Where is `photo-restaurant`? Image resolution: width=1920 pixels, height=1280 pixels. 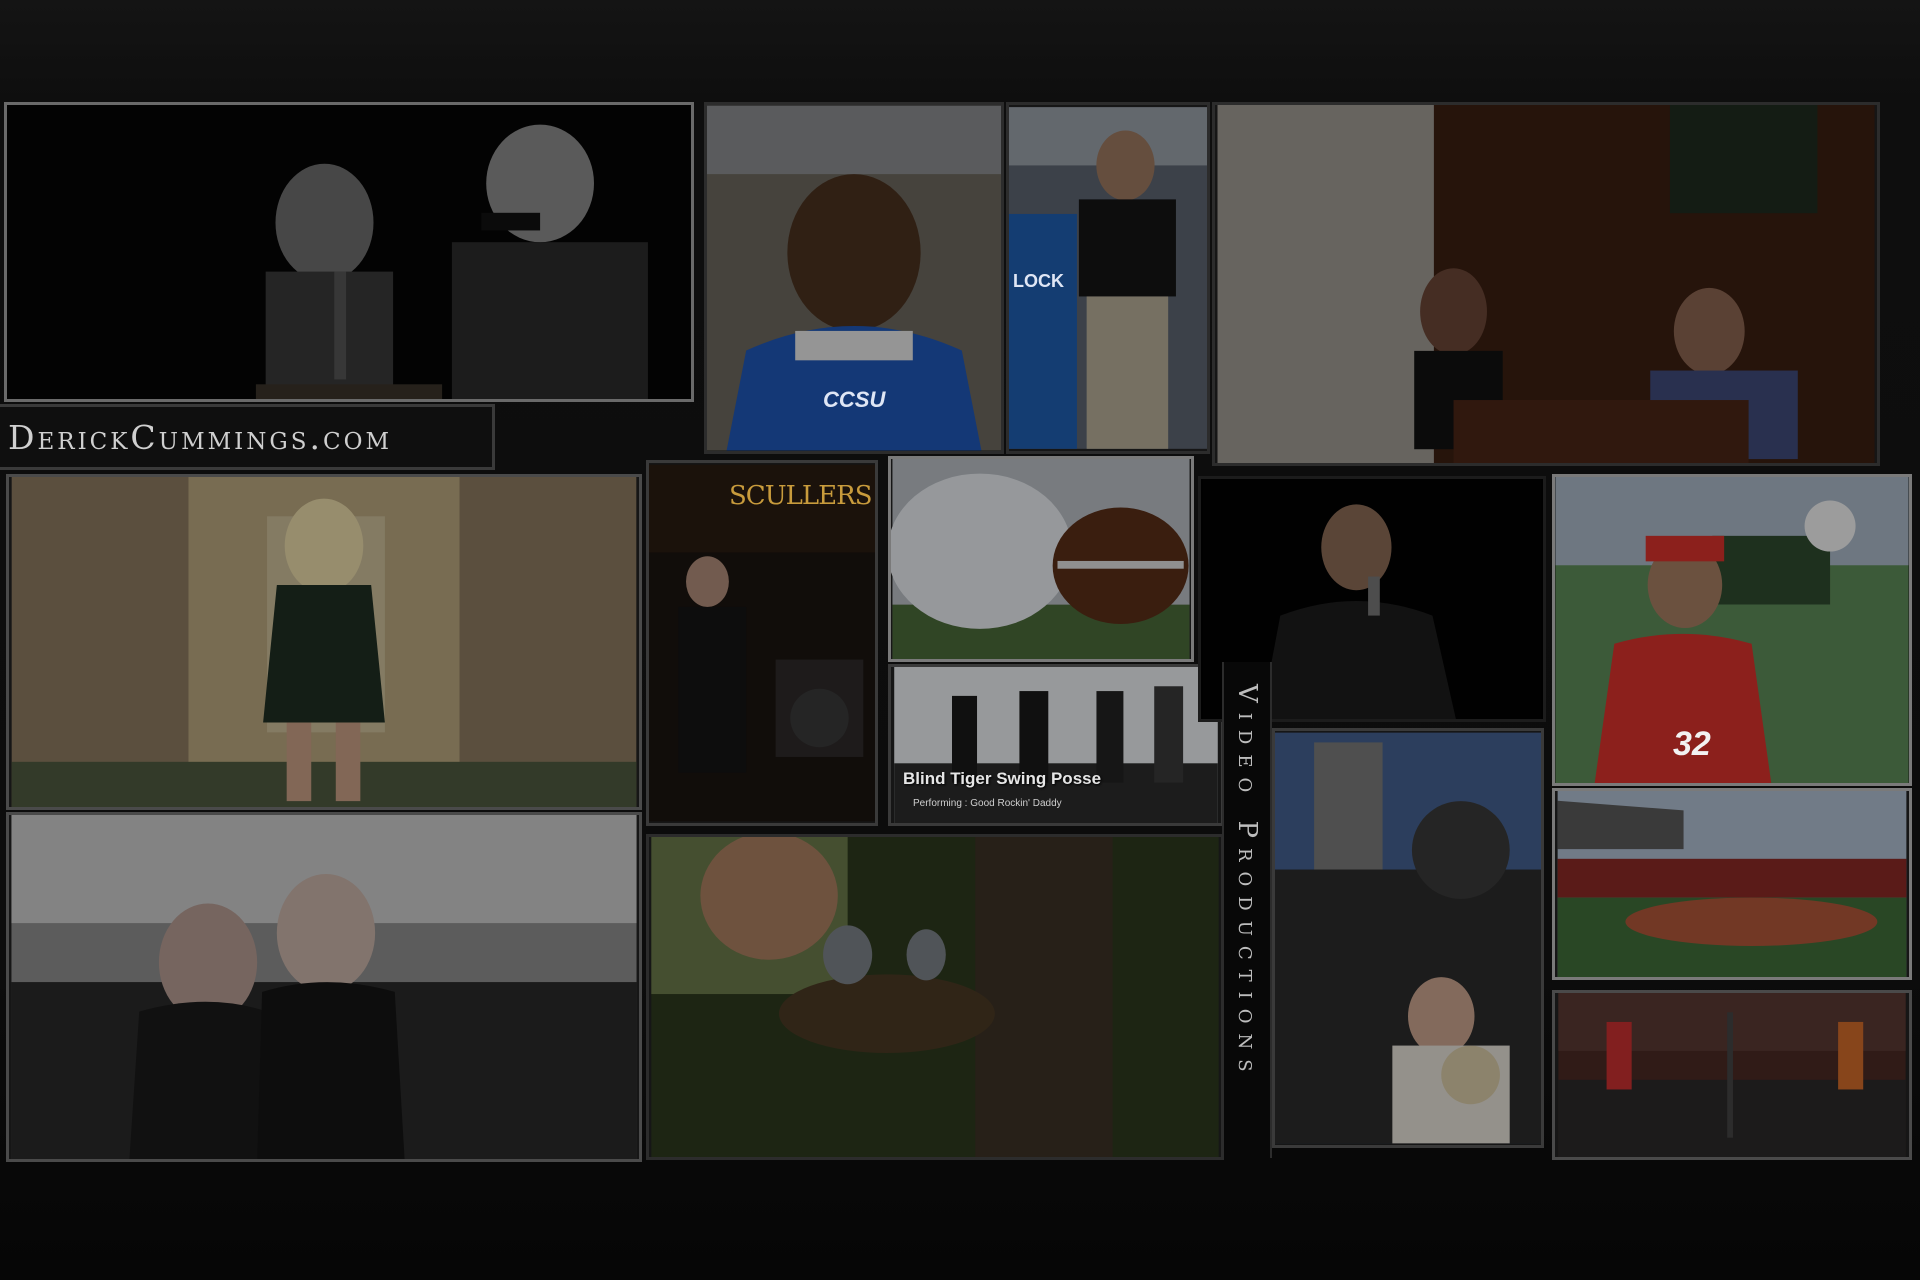
photo-restaurant is located at coordinates (1546, 284).